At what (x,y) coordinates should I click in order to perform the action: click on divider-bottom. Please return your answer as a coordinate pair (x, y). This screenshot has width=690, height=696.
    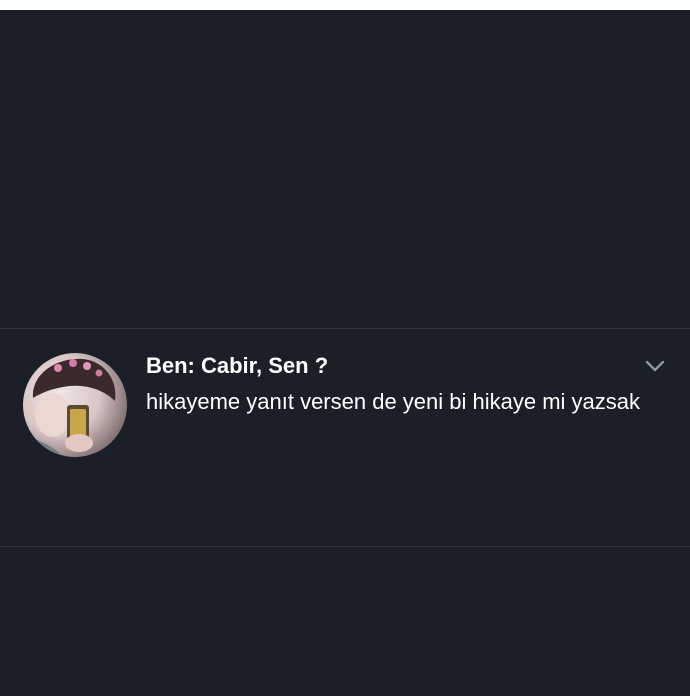
    Looking at the image, I should click on (345, 546).